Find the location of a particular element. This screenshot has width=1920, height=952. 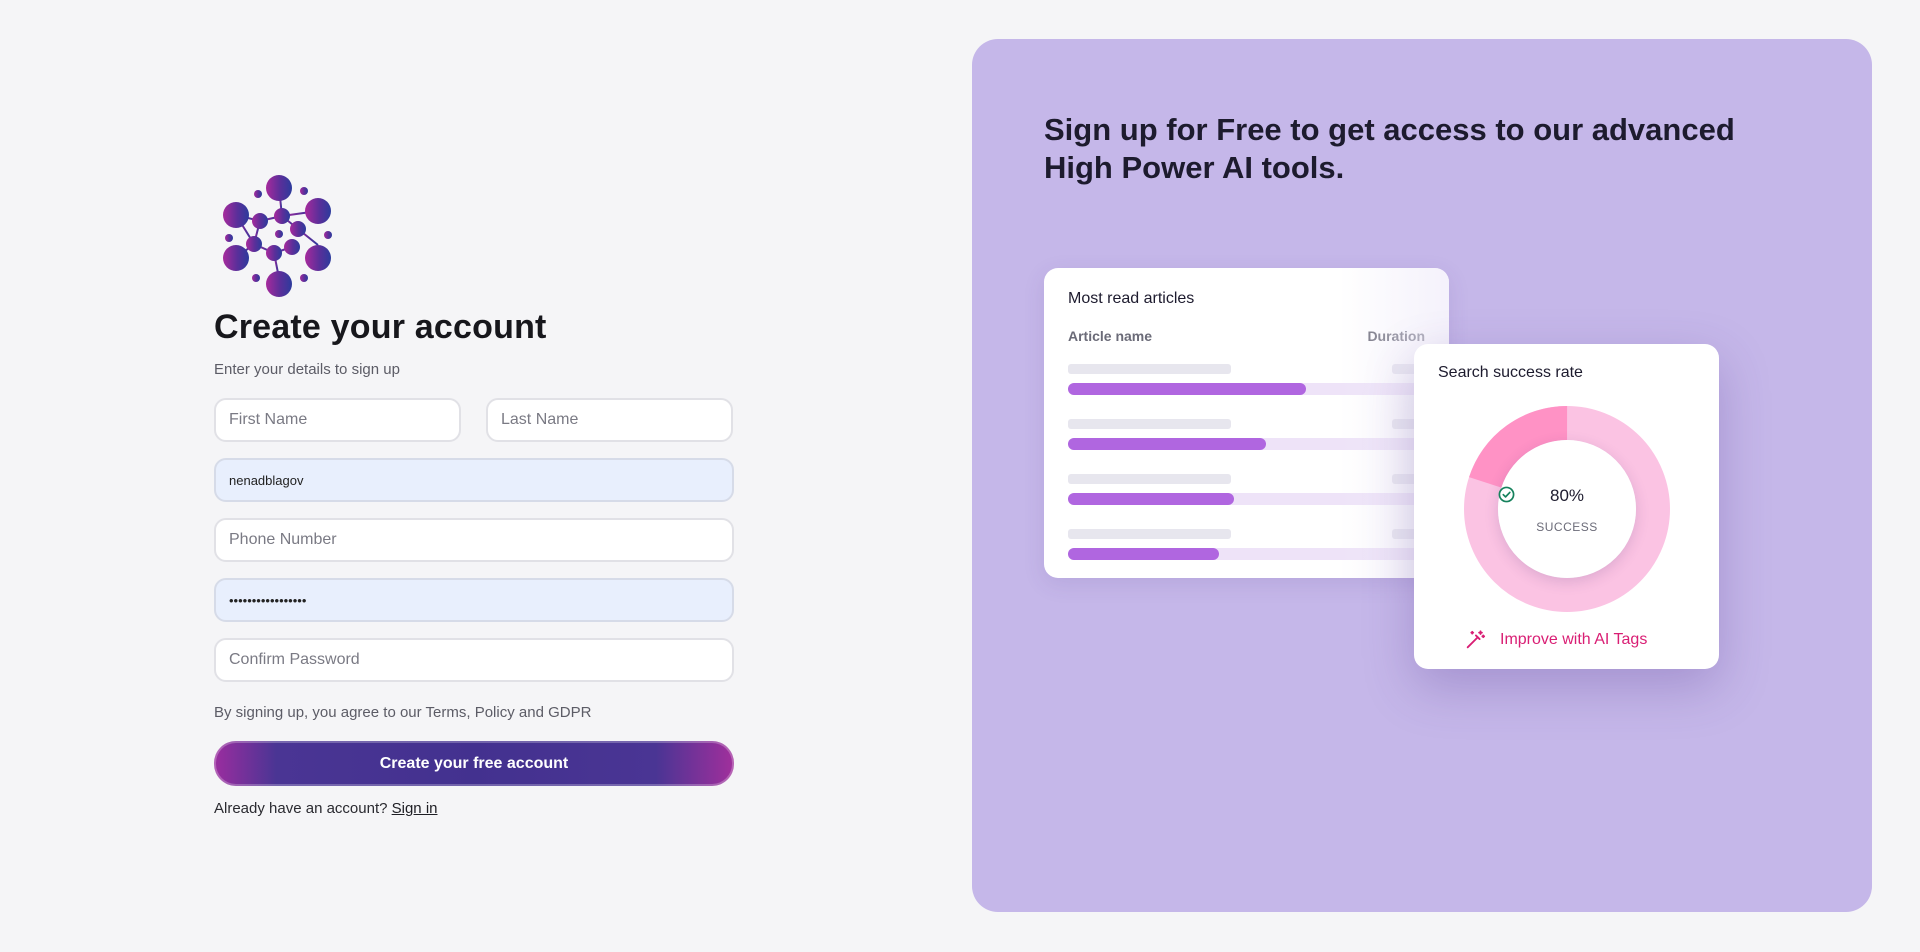

last-name-input is located at coordinates (609, 420).